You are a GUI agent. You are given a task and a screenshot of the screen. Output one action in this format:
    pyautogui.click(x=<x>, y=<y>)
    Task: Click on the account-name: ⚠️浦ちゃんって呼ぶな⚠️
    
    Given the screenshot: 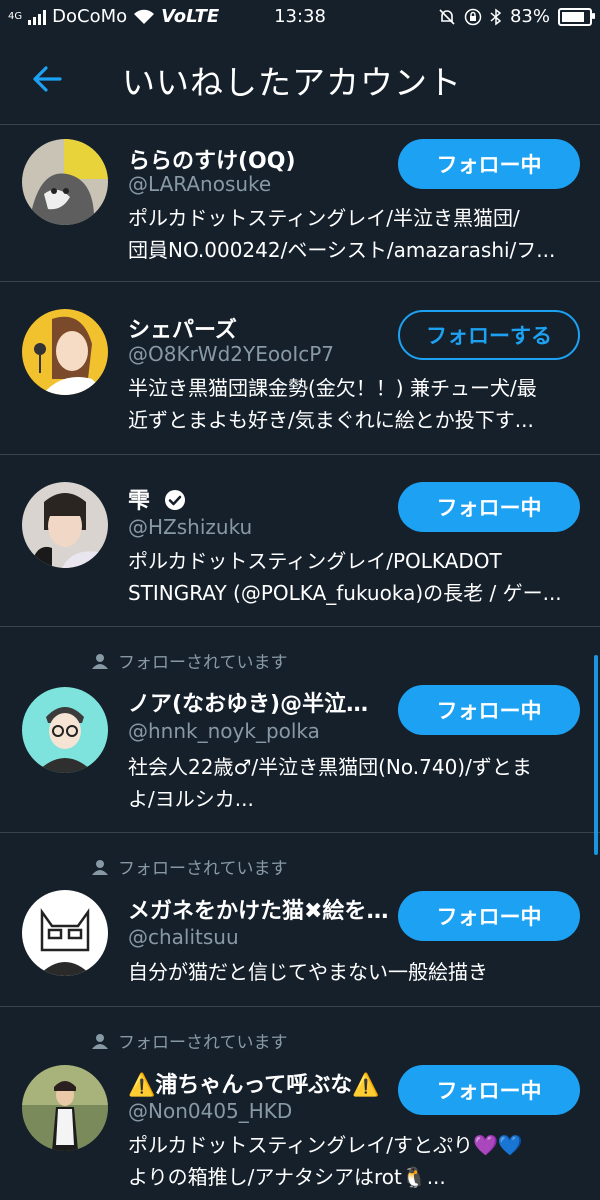 What is the action you would take?
    pyautogui.click(x=254, y=1085)
    